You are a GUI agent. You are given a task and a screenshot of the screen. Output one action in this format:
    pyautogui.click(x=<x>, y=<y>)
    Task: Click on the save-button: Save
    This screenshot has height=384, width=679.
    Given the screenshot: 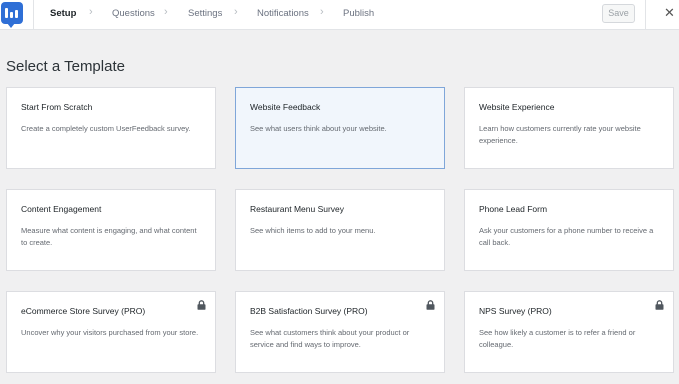 What is the action you would take?
    pyautogui.click(x=618, y=13)
    